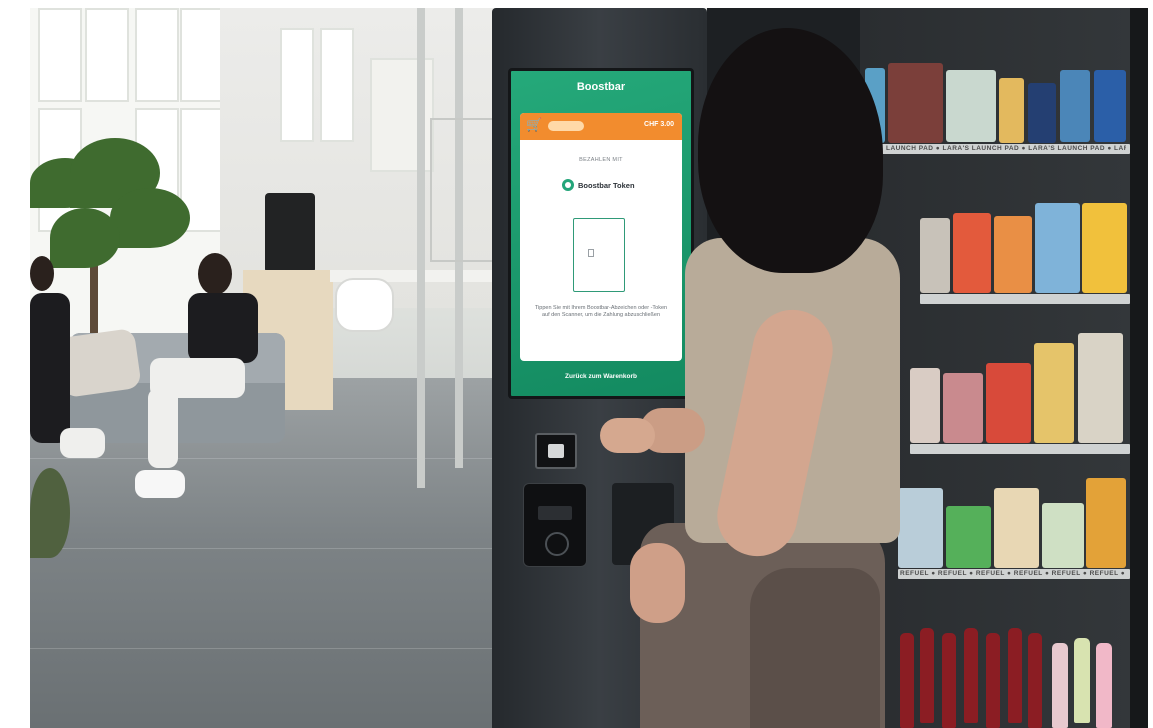 The image size is (1153, 728). I want to click on person-left-shoe, so click(82, 443).